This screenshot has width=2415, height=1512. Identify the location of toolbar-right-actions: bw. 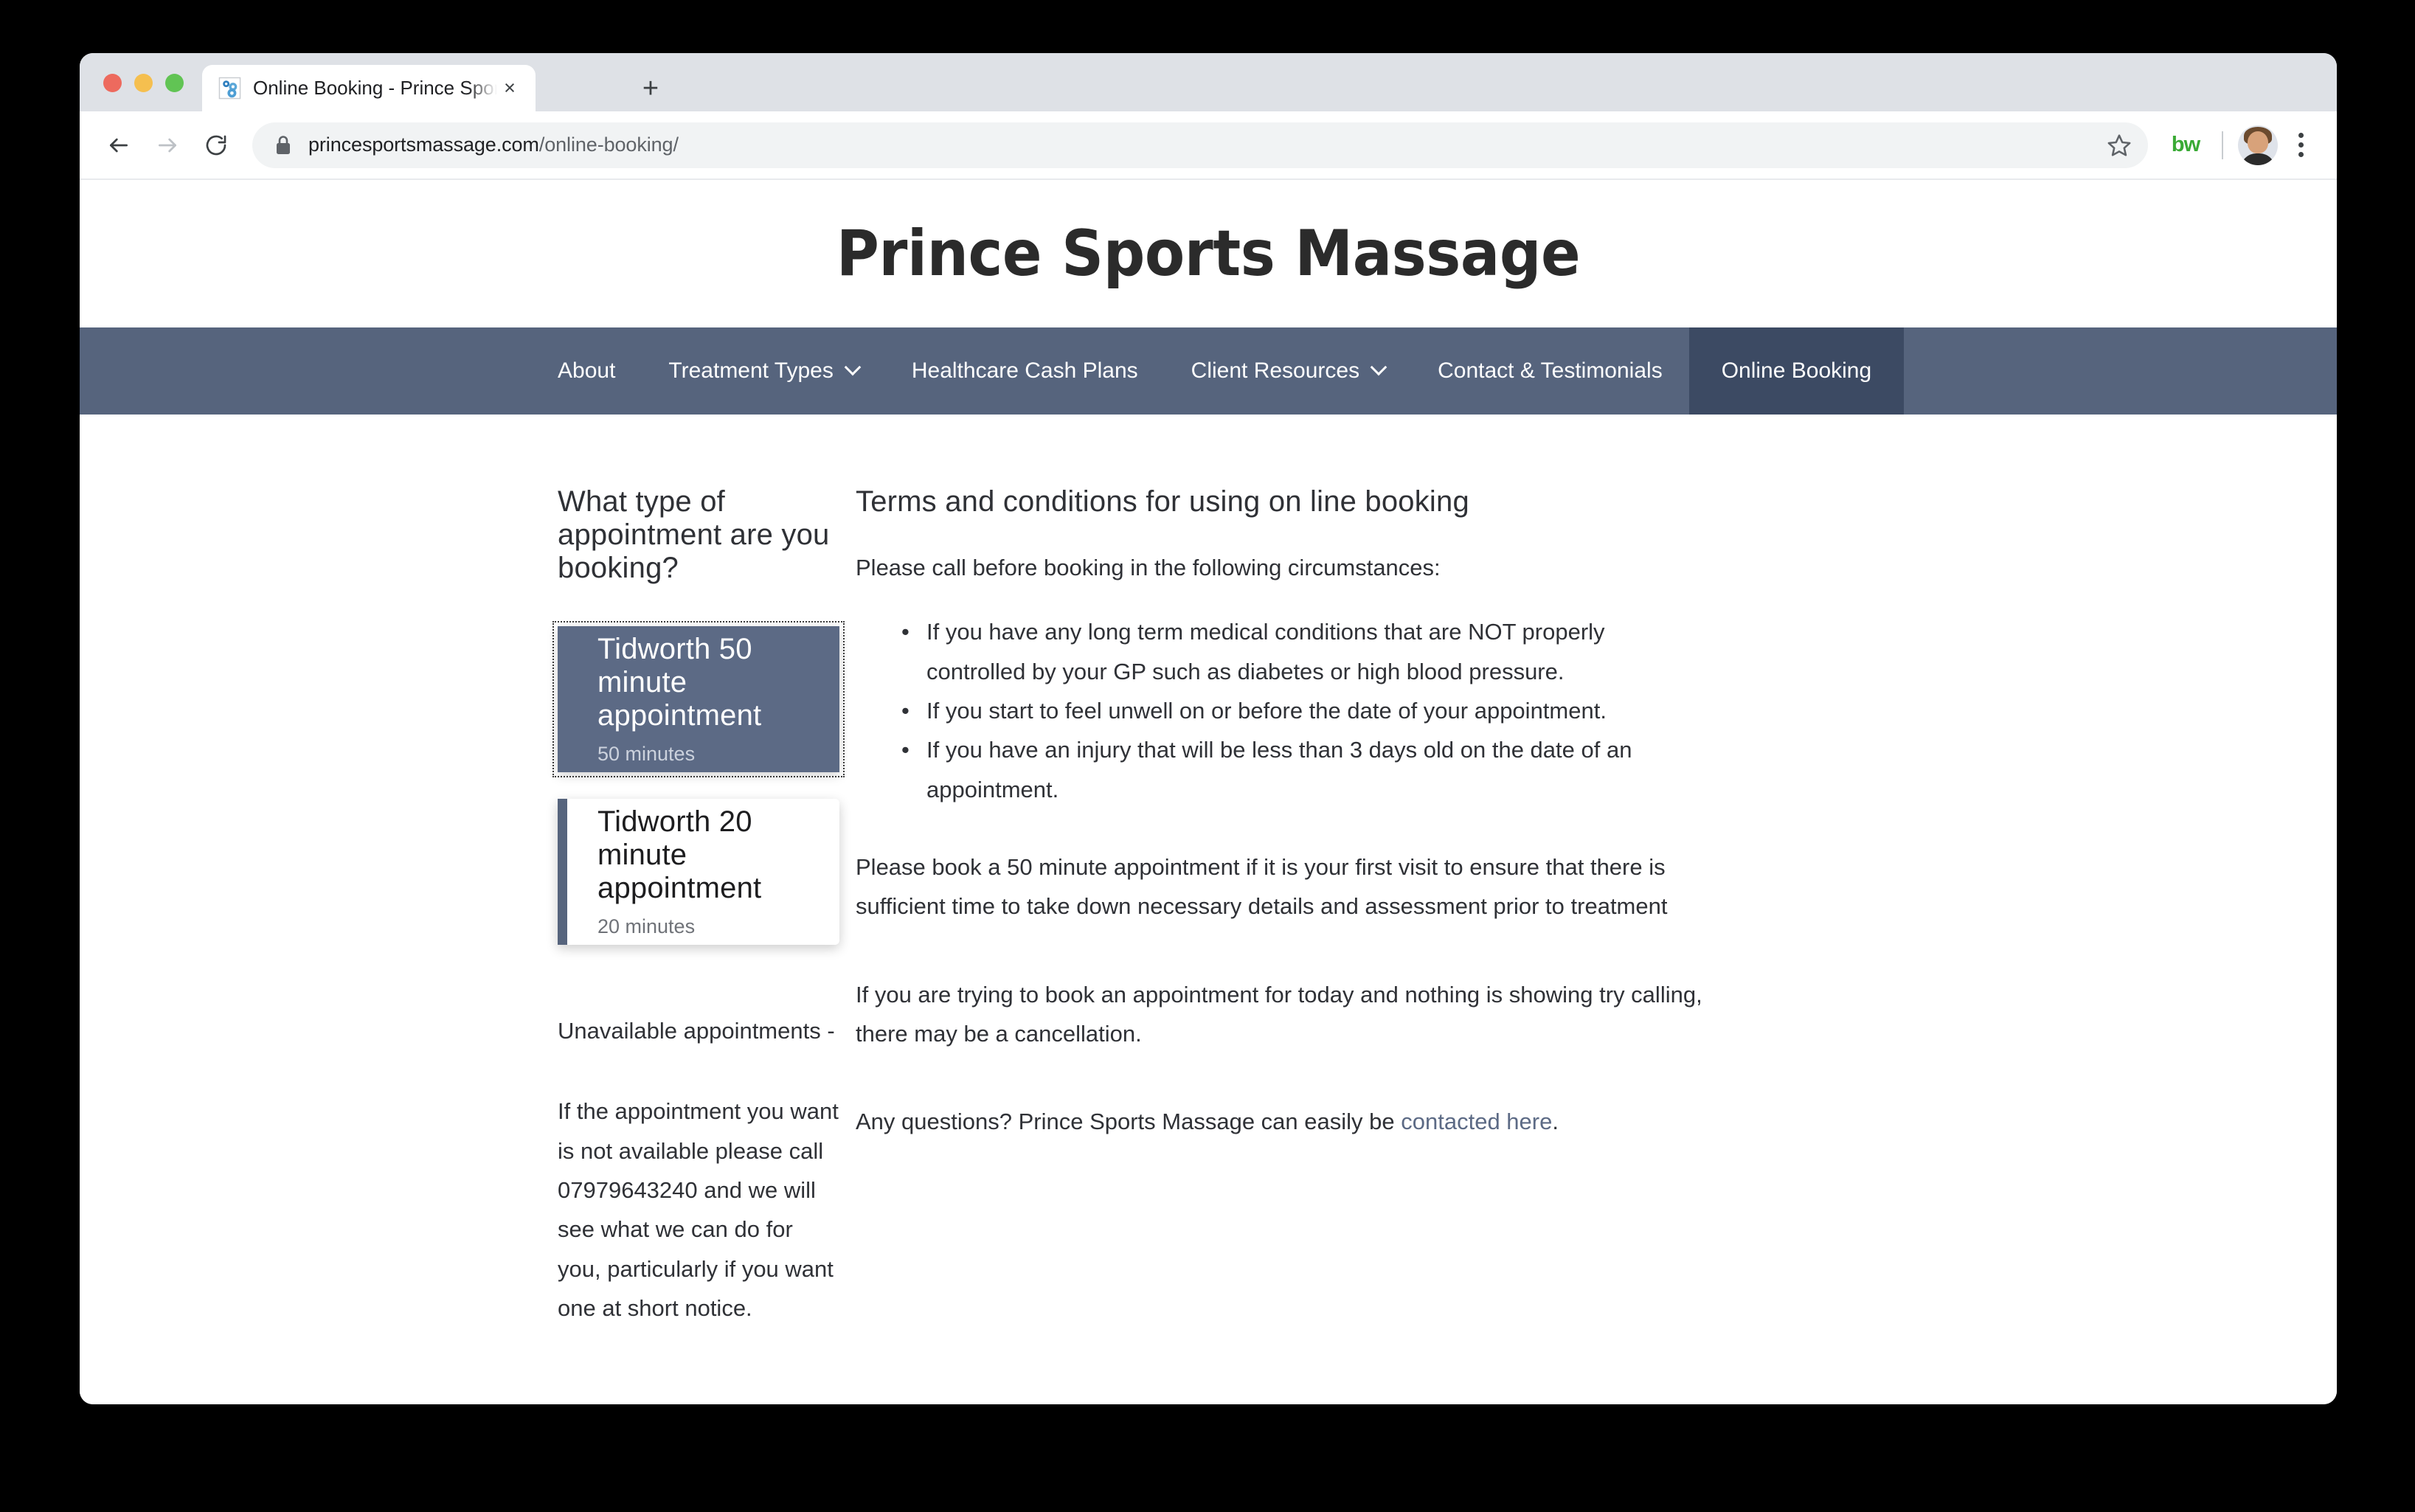
(2241, 145).